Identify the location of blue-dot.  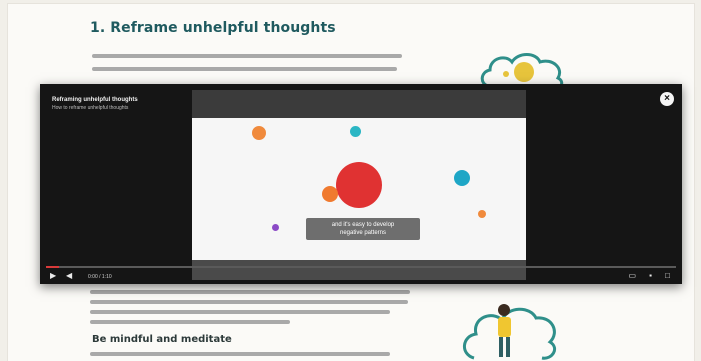
(462, 178).